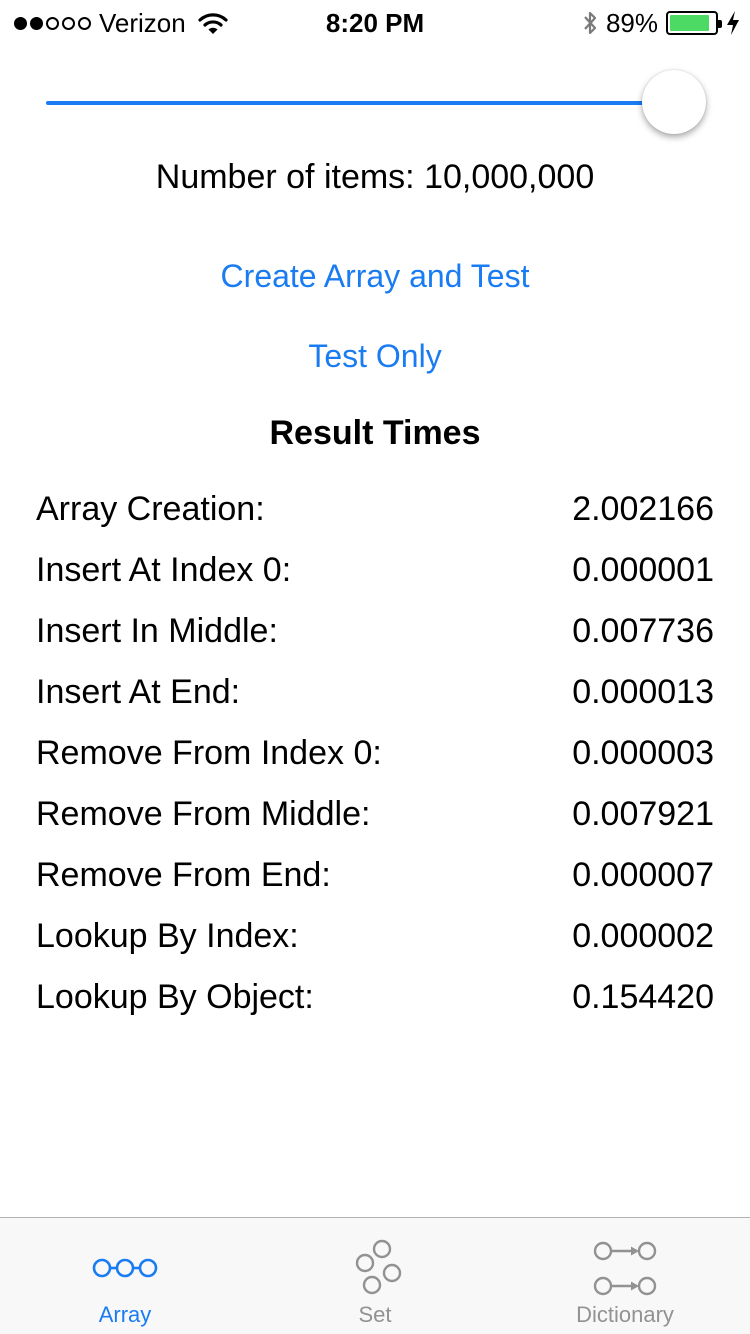  I want to click on battery-tip, so click(720, 24).